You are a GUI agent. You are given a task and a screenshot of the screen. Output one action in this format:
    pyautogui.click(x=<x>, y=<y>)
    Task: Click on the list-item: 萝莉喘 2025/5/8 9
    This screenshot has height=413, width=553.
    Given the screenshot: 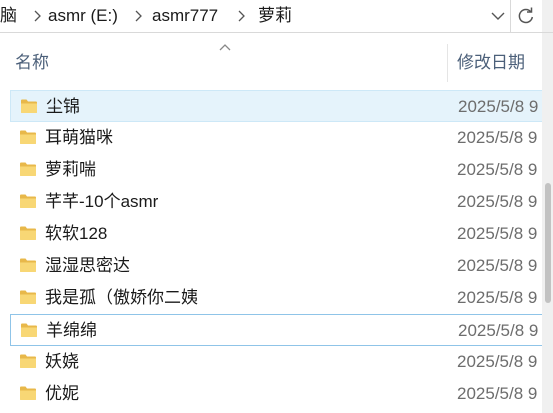 What is the action you would take?
    pyautogui.click(x=281, y=170)
    